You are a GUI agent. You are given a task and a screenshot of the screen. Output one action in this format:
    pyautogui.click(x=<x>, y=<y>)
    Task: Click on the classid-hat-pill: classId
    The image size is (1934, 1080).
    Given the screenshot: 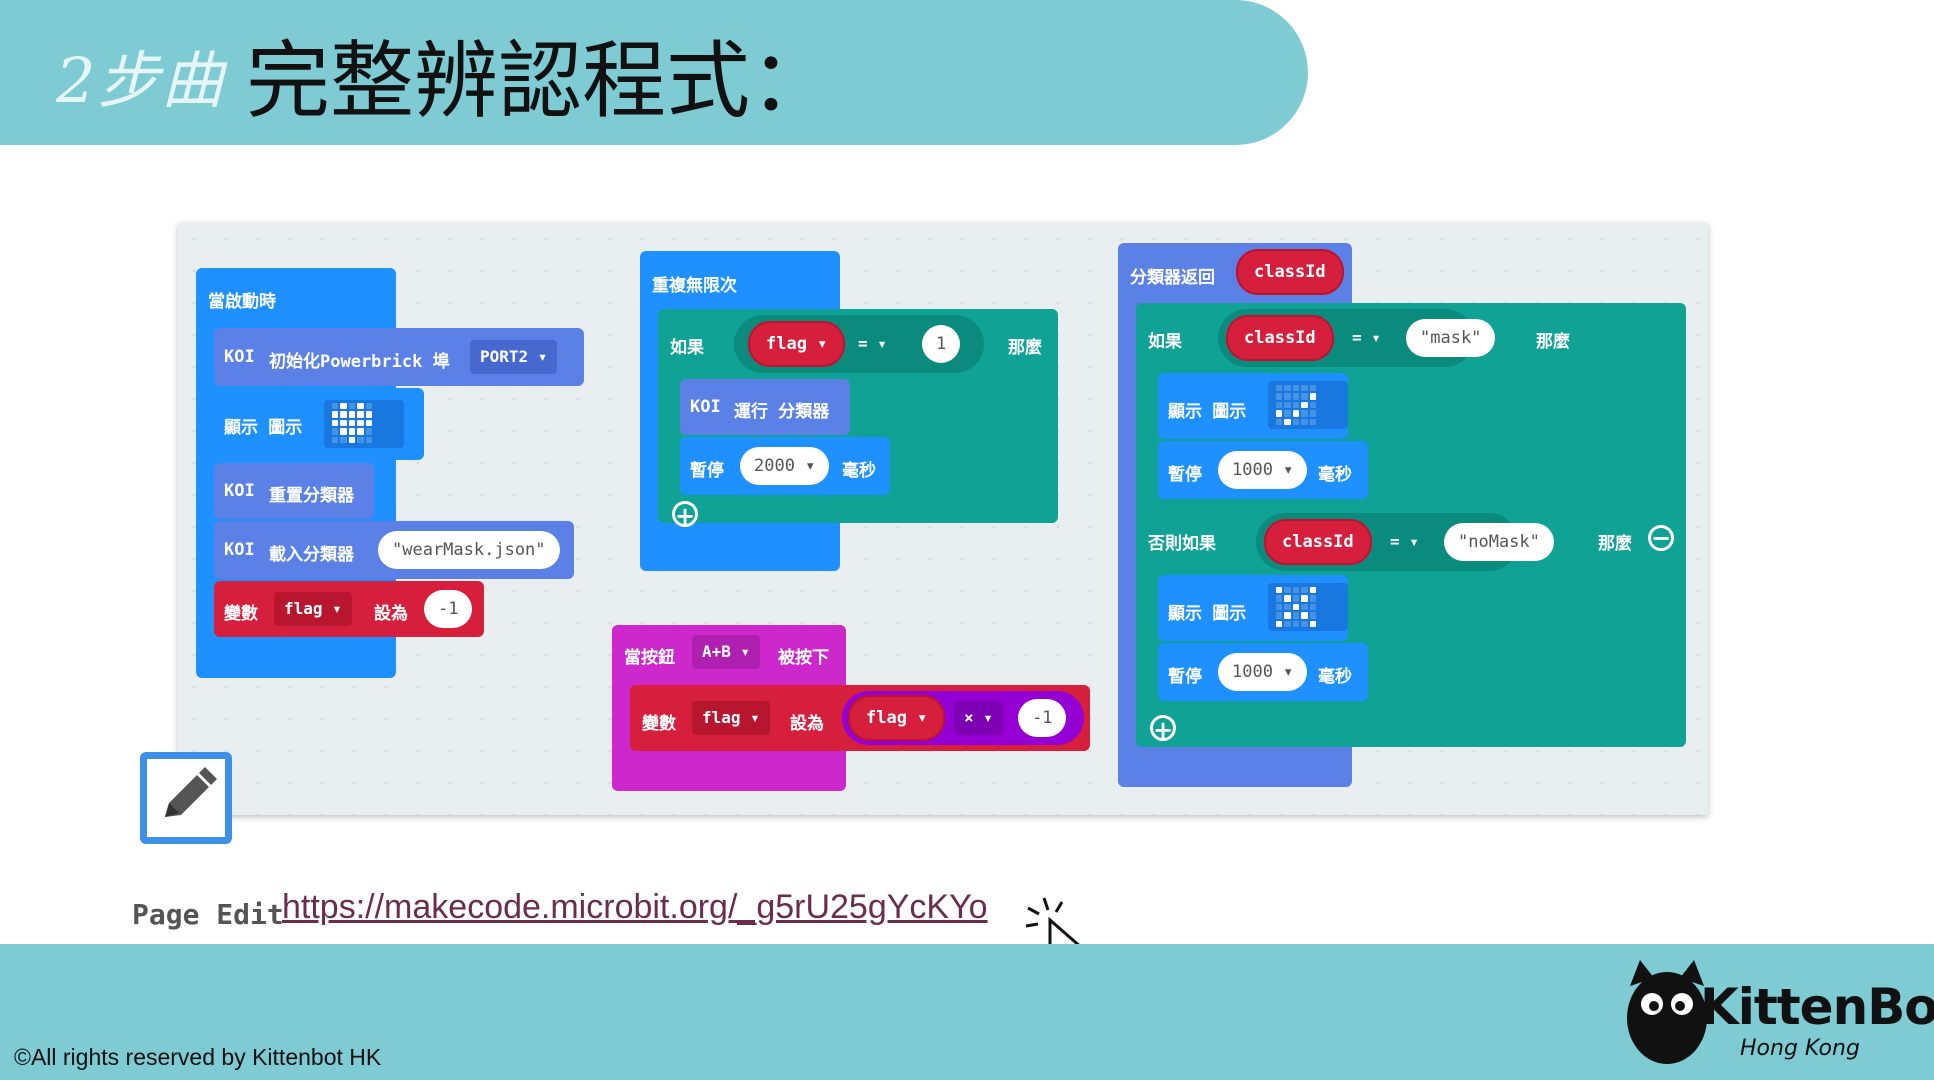 What is the action you would take?
    pyautogui.click(x=1290, y=272)
    